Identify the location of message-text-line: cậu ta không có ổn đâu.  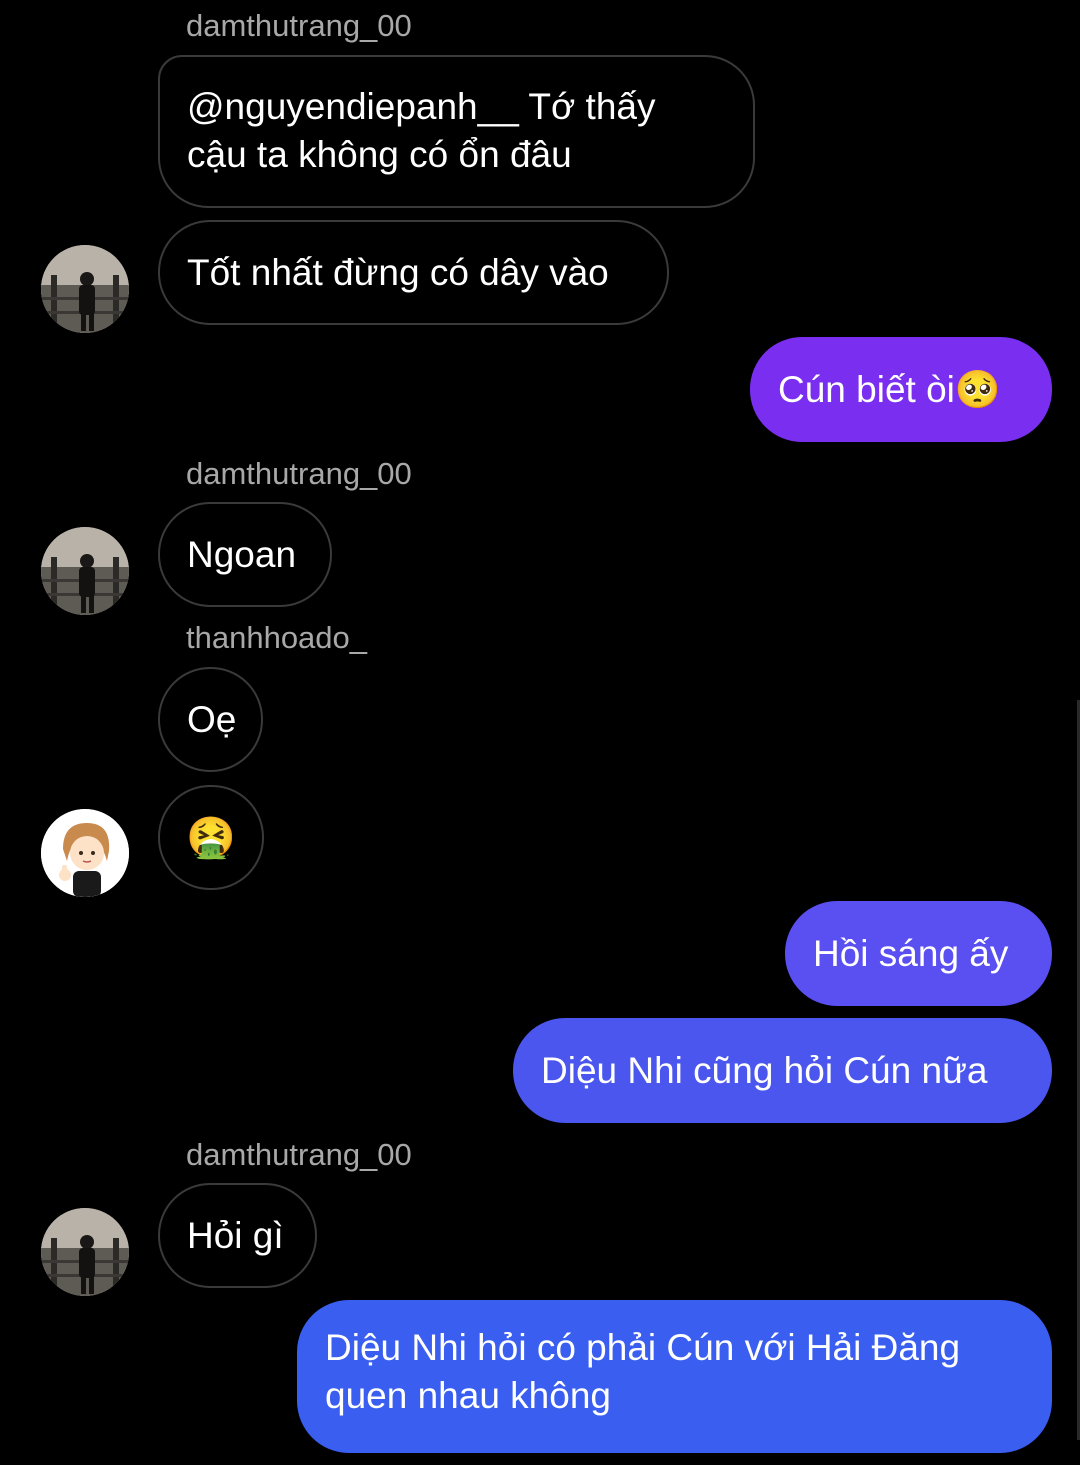
(379, 154).